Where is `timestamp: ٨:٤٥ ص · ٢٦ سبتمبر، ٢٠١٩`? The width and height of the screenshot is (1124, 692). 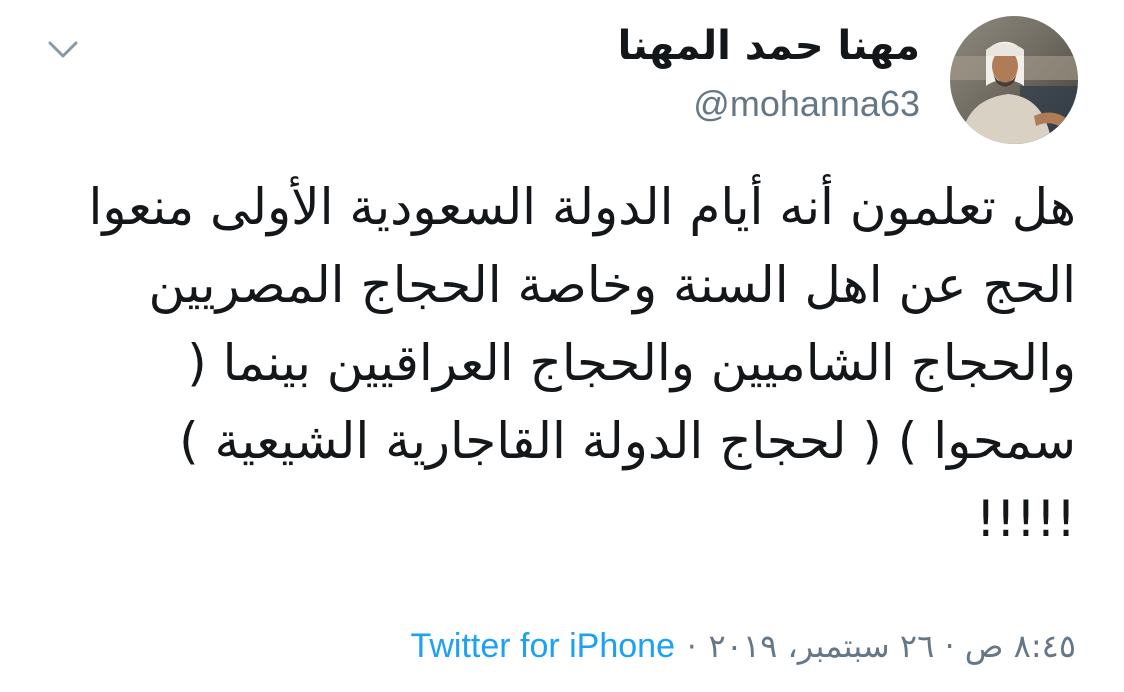 timestamp: ٨:٤٥ ص · ٢٦ سبتمبر، ٢٠١٩ is located at coordinates (892, 646).